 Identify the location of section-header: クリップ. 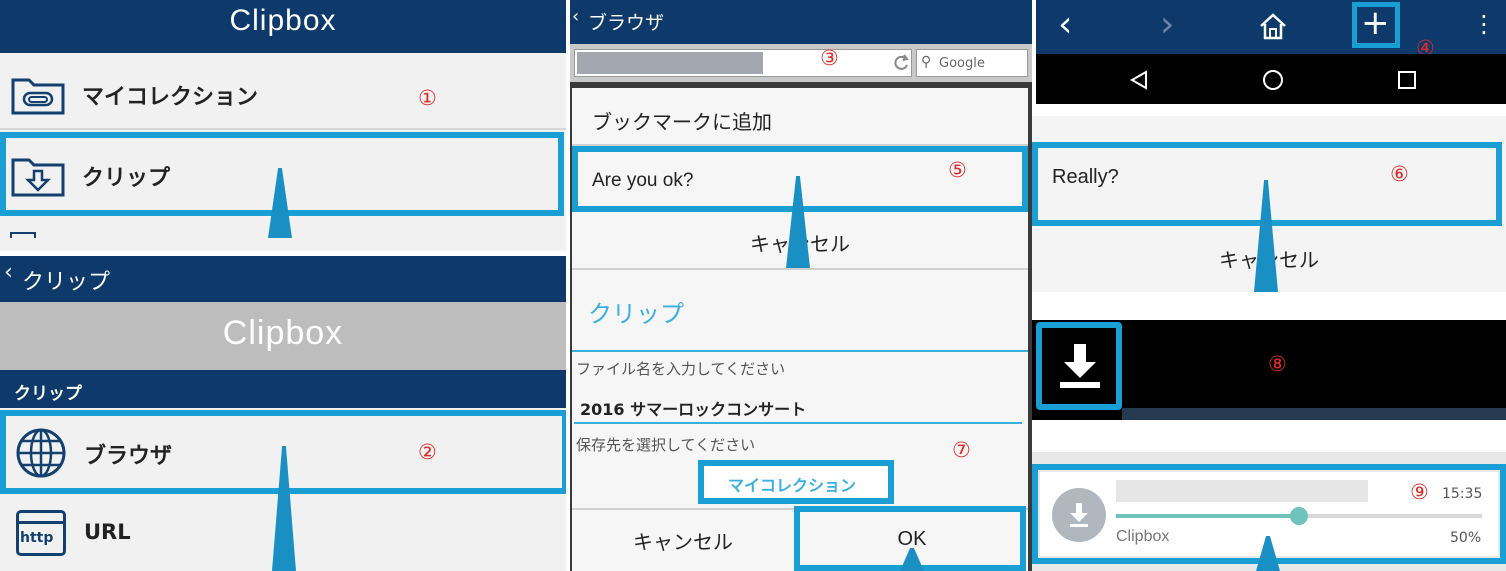
(283, 389).